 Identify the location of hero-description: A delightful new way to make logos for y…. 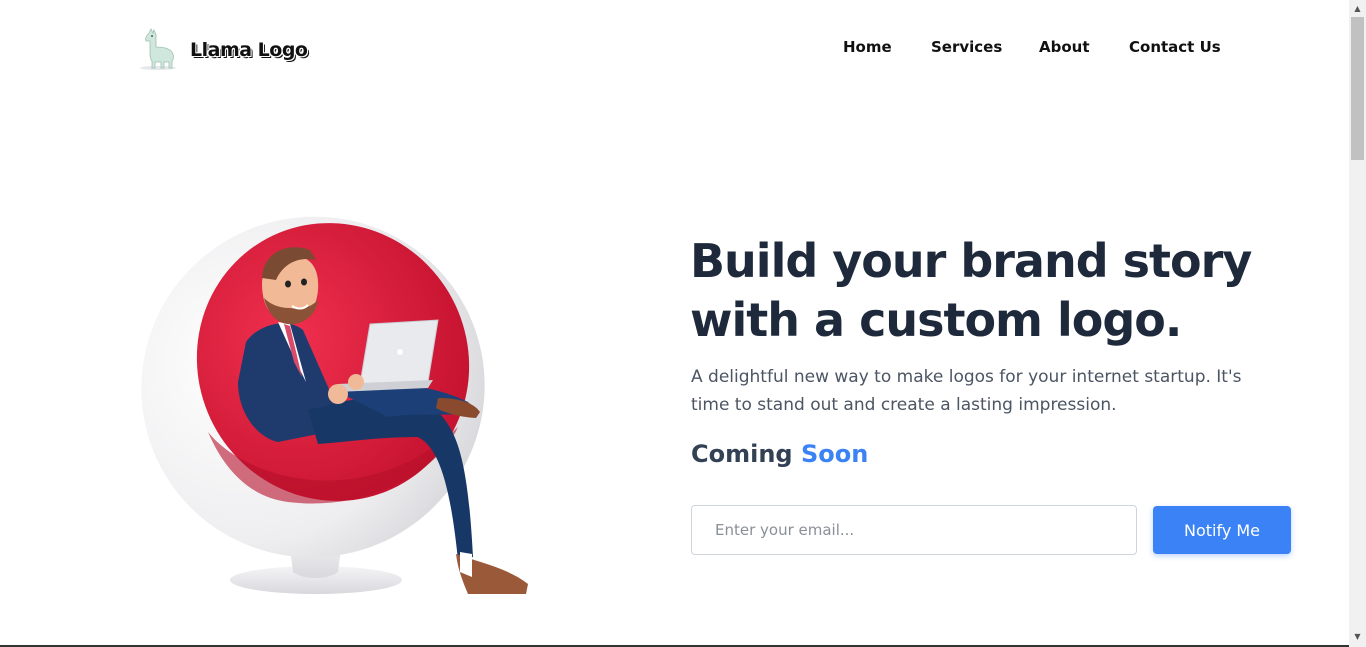
(981, 391).